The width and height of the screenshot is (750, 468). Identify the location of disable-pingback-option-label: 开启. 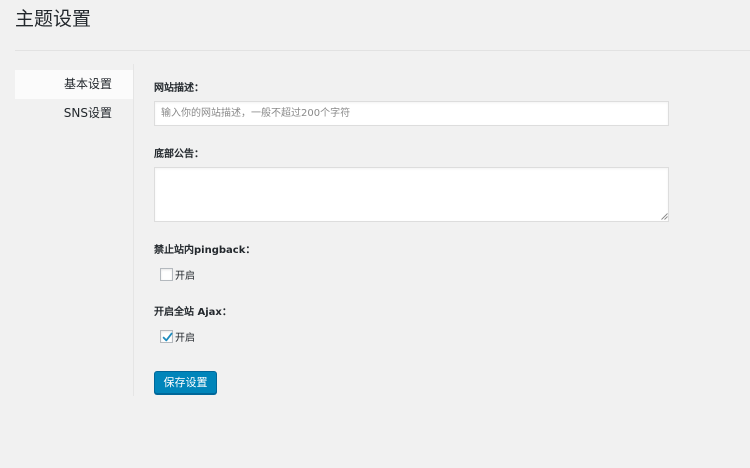
(185, 276).